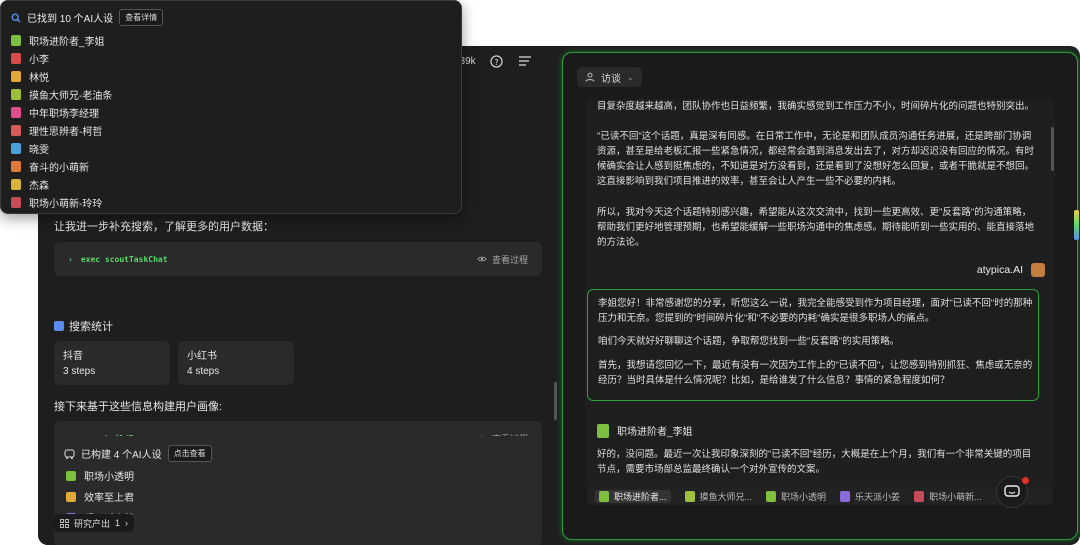 This screenshot has height=545, width=1080. Describe the element at coordinates (1076, 225) in the screenshot. I see `side-indicator` at that location.